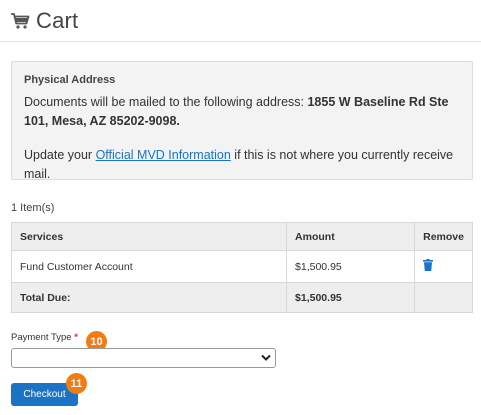  I want to click on required-marker: *, so click(76, 337).